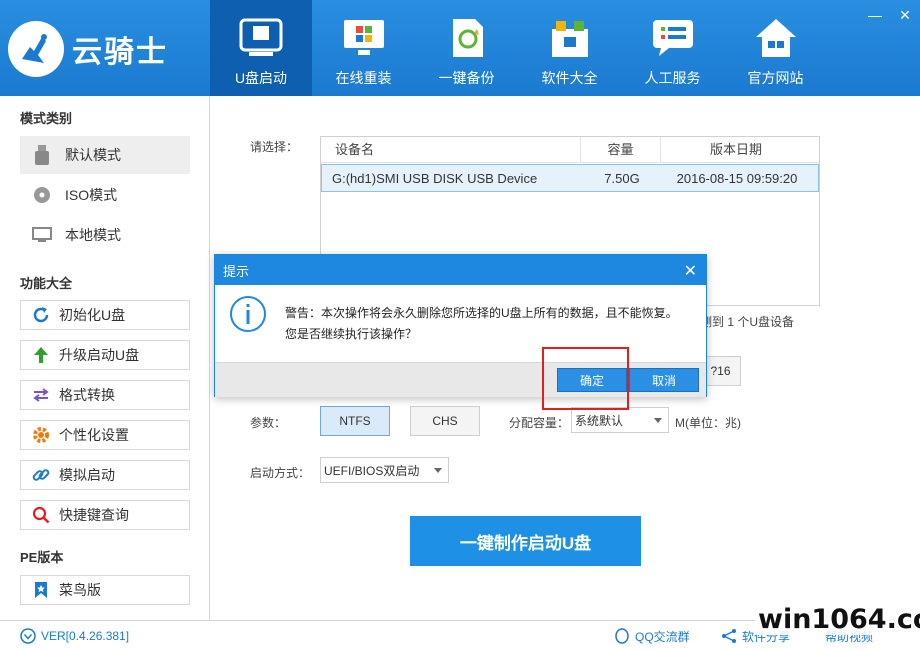  I want to click on alloc-value: 系统默认, so click(599, 420).